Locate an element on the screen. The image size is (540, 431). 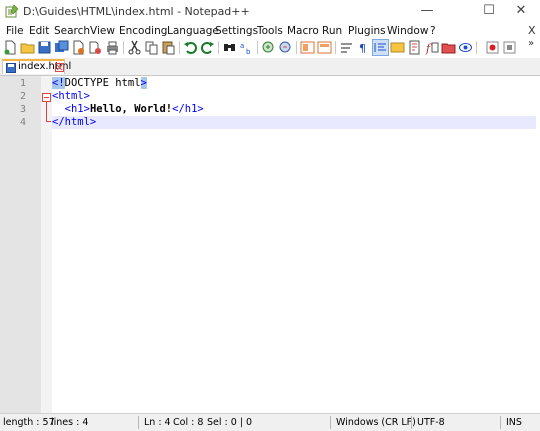
menu-edit: Edit is located at coordinates (39, 31).